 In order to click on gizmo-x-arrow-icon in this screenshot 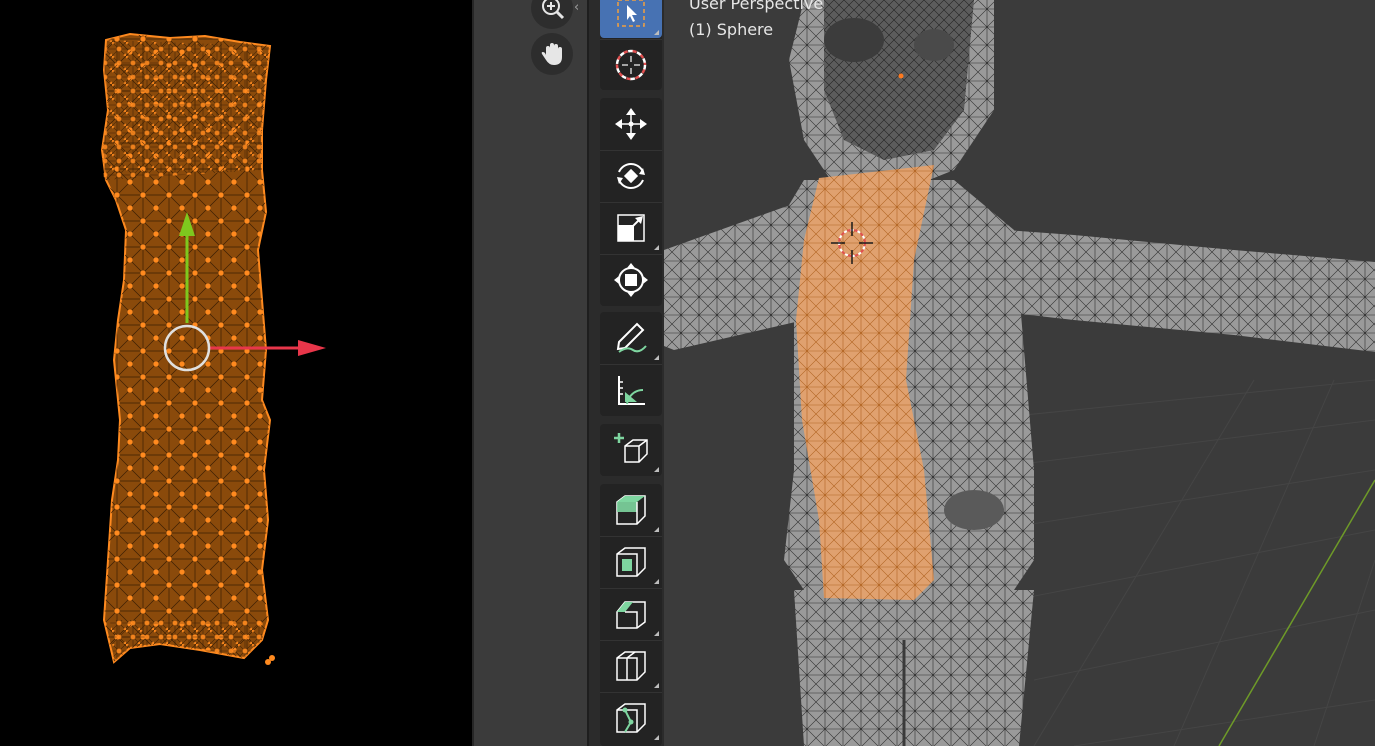, I will do `click(312, 348)`.